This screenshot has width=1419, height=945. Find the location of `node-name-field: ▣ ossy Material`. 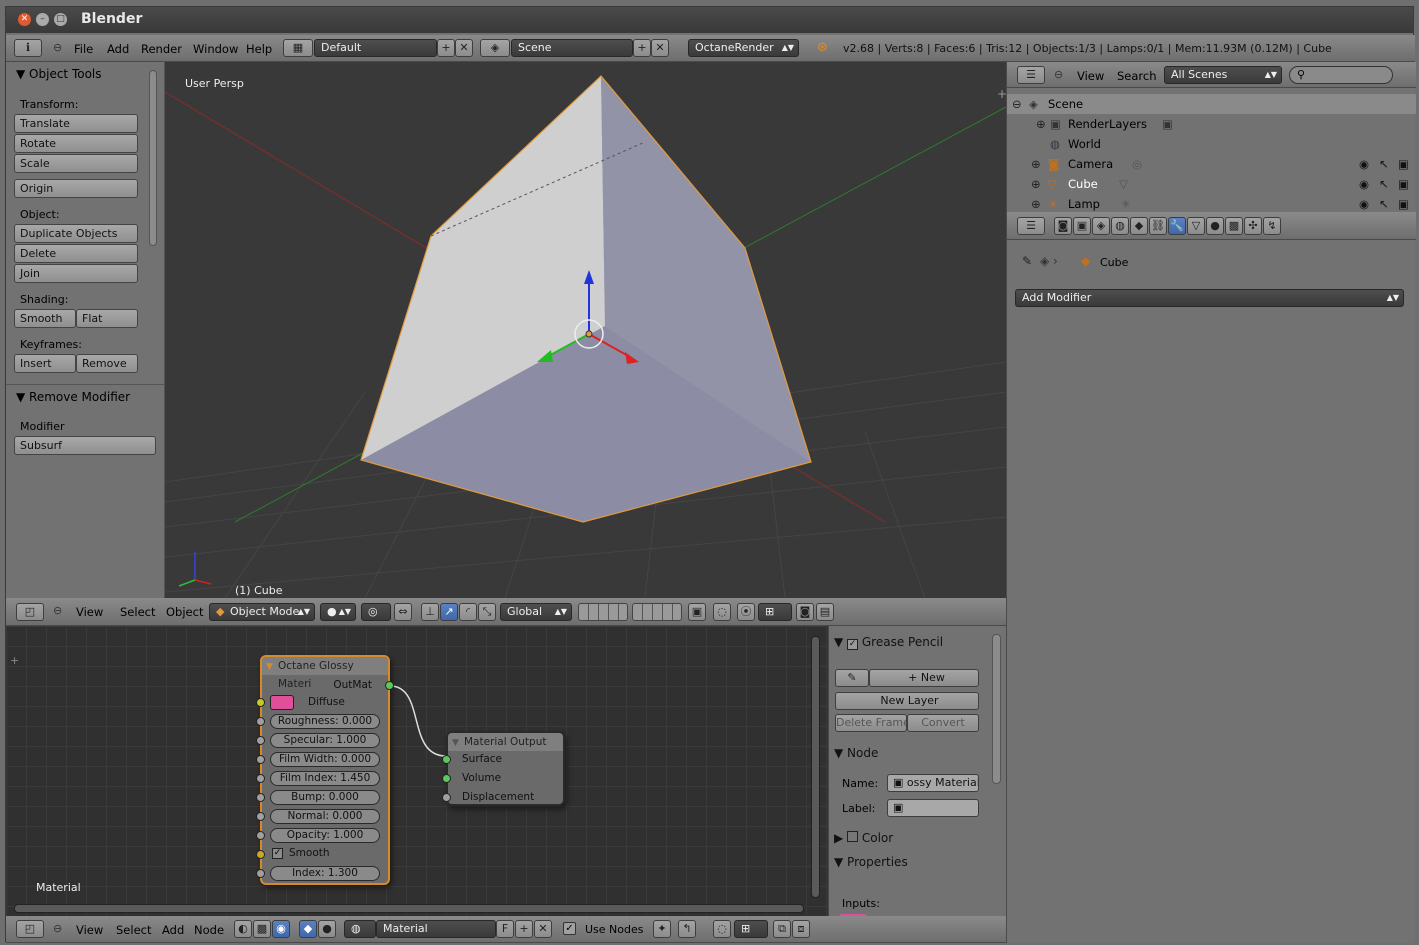

node-name-field: ▣ ossy Material is located at coordinates (933, 783).